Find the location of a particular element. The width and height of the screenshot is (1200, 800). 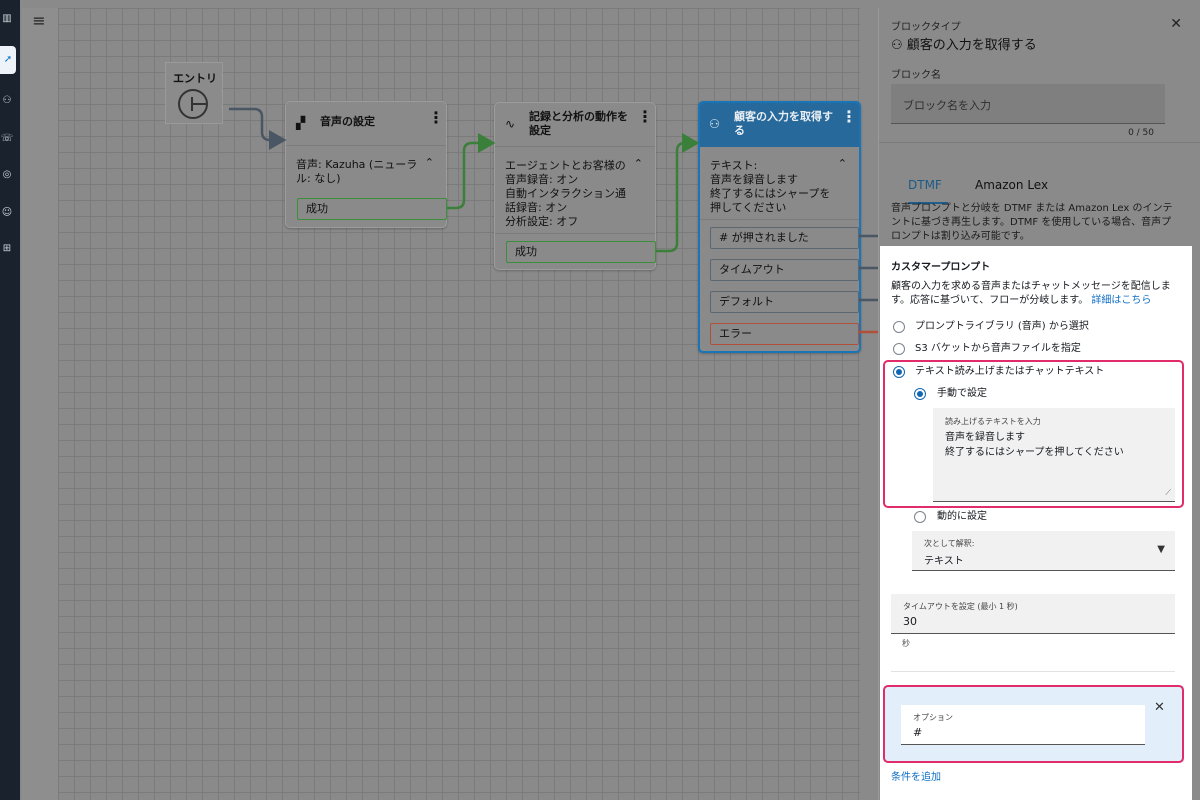

interpret-as-value: テキスト is located at coordinates (944, 561).